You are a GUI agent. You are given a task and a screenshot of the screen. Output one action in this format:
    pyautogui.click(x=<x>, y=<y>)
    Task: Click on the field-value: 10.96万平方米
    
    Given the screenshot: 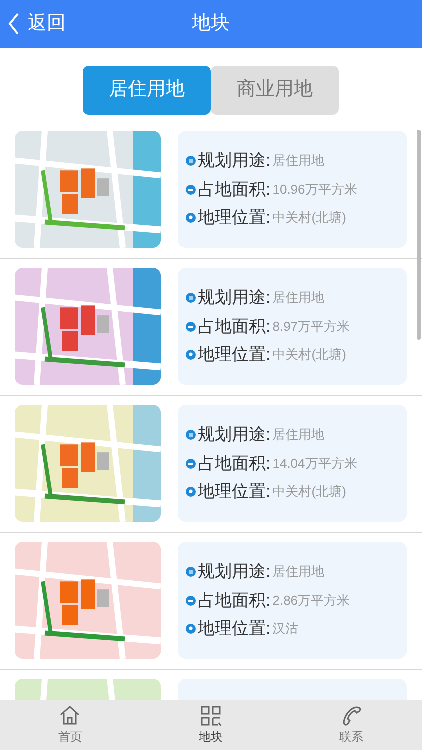 What is the action you would take?
    pyautogui.click(x=315, y=189)
    